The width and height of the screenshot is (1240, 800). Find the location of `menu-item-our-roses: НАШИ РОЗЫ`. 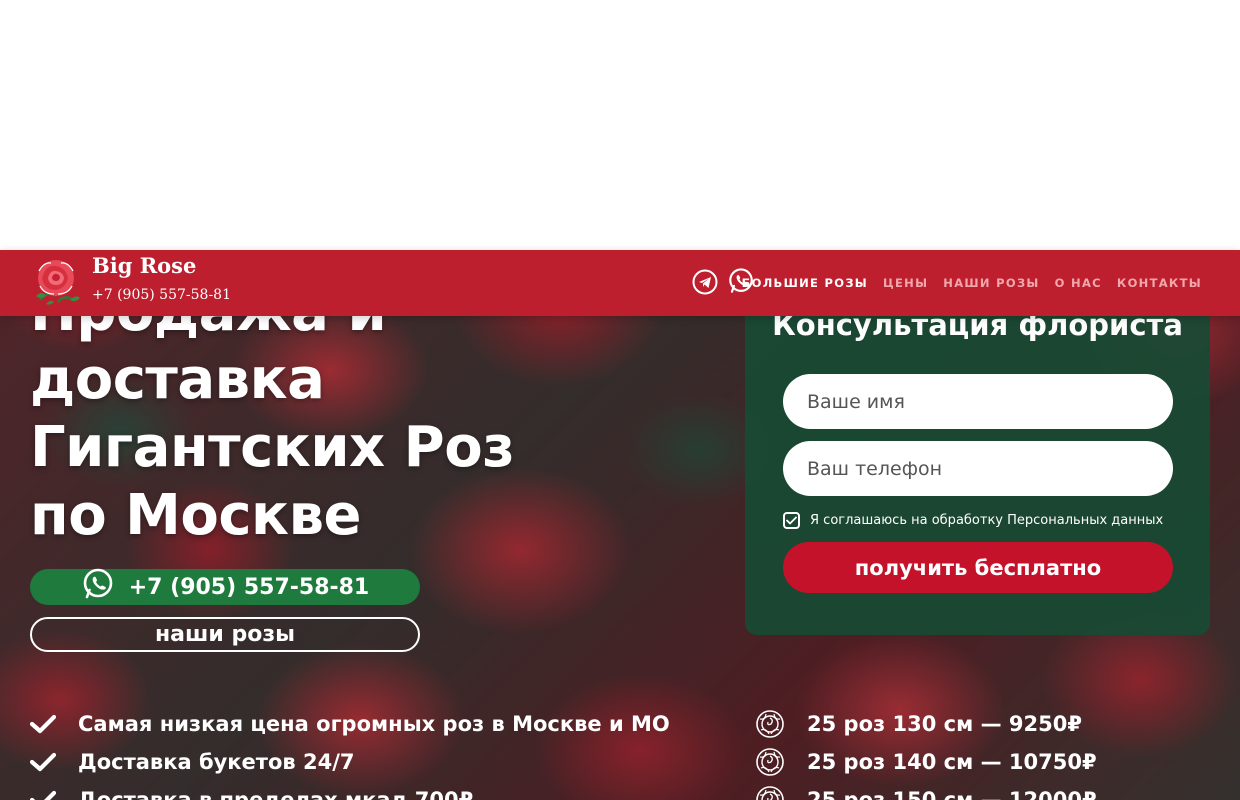

menu-item-our-roses: НАШИ РОЗЫ is located at coordinates (991, 283).